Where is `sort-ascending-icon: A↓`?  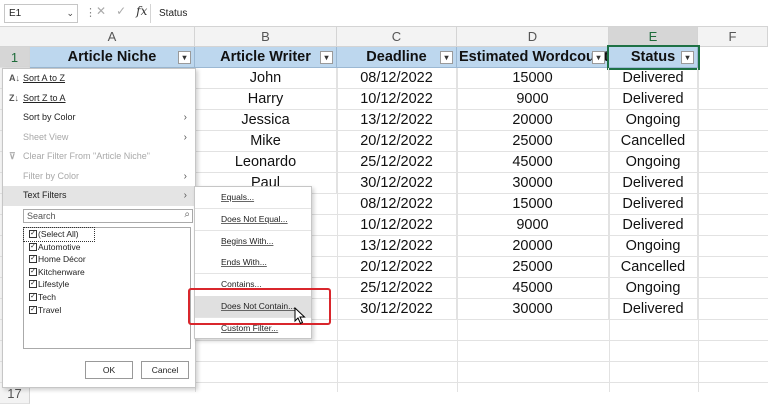
sort-ascending-icon: A↓ is located at coordinates (14, 78).